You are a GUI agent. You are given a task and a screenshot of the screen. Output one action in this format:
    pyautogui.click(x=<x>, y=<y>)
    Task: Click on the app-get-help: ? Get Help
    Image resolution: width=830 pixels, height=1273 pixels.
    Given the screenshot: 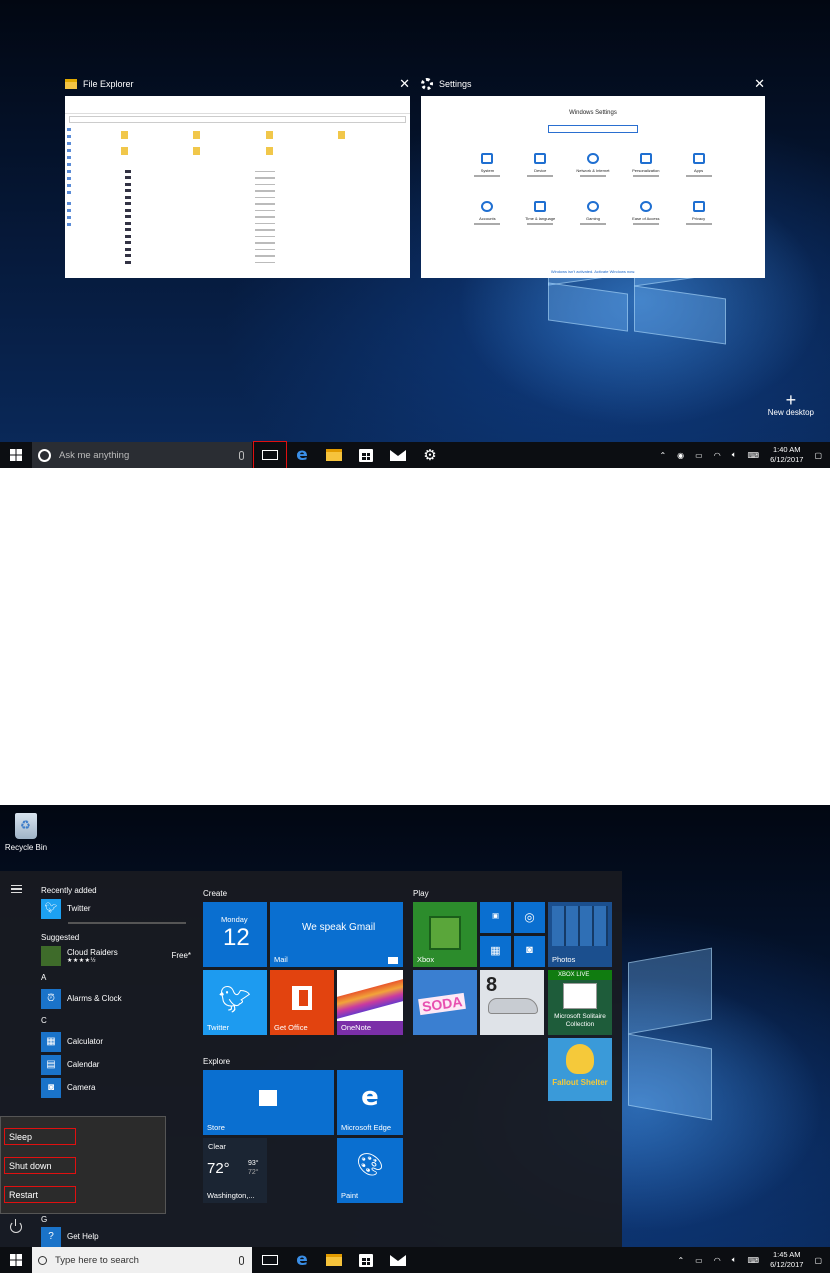 What is the action you would take?
    pyautogui.click(x=116, y=1236)
    